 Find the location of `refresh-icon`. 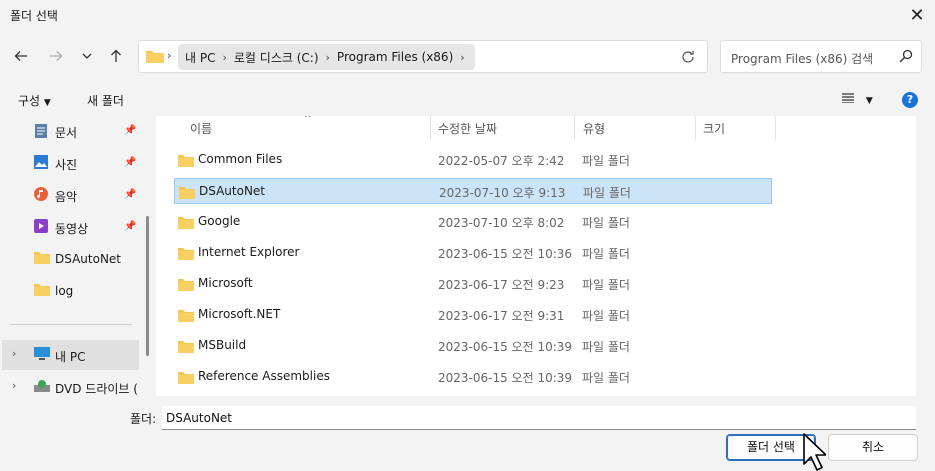

refresh-icon is located at coordinates (688, 57).